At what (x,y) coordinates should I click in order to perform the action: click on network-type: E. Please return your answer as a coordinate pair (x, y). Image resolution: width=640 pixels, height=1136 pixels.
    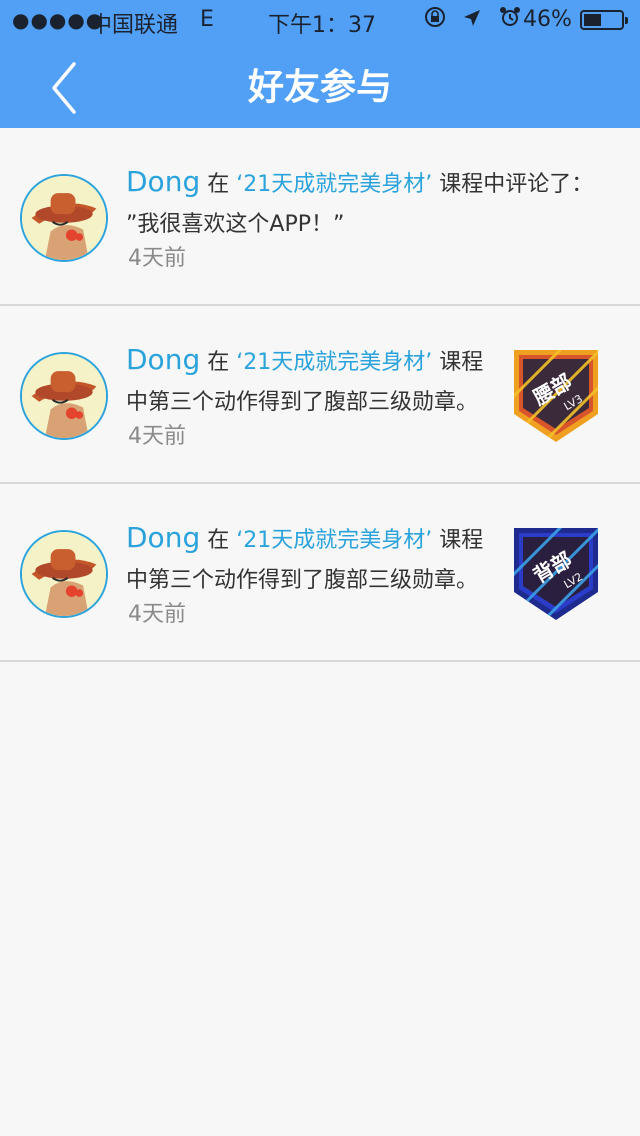
    Looking at the image, I should click on (207, 19).